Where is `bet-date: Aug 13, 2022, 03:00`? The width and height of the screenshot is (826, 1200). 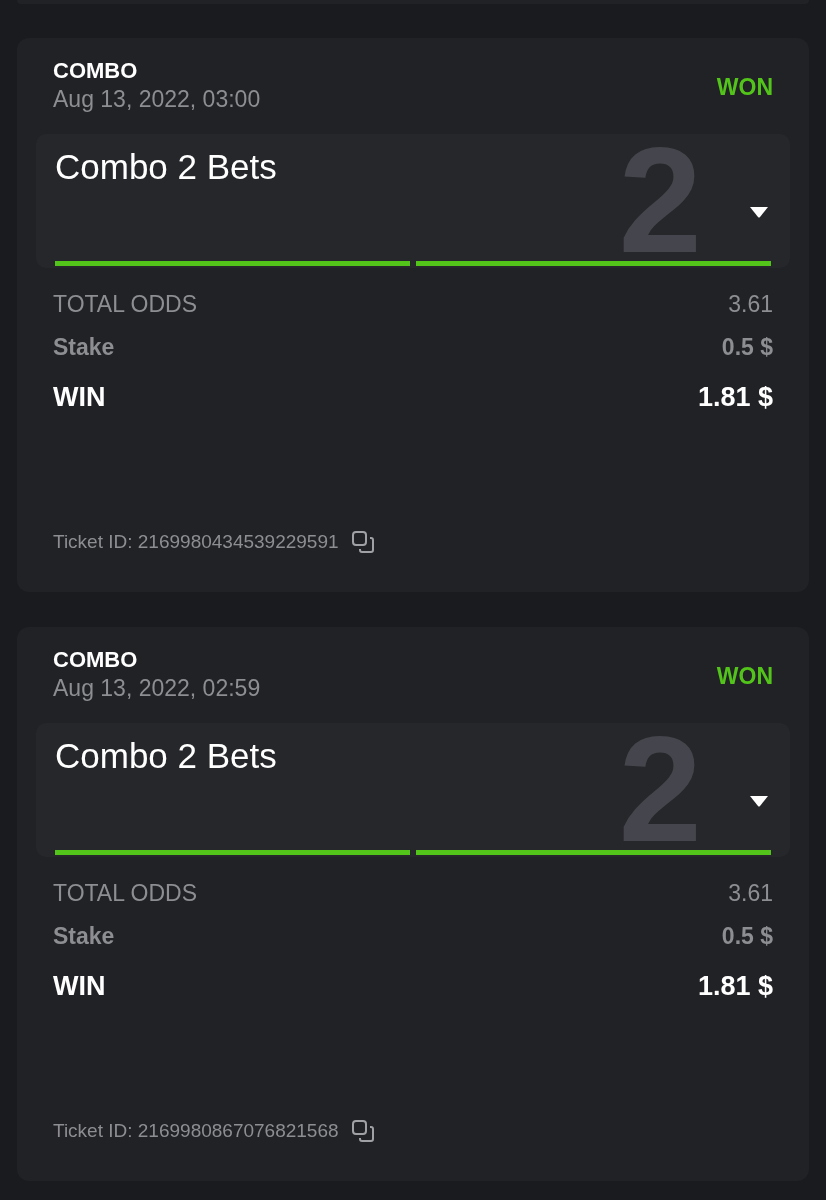 bet-date: Aug 13, 2022, 03:00 is located at coordinates (157, 99).